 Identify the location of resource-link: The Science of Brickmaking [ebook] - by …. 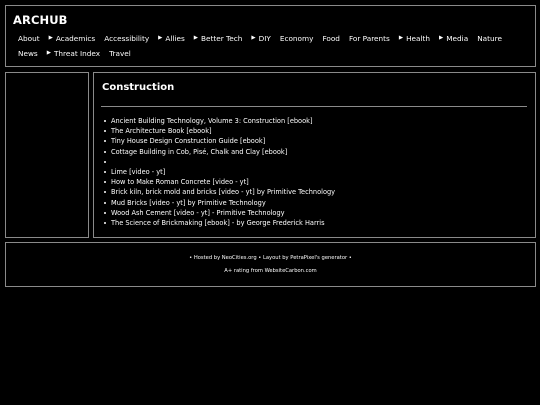
(218, 223).